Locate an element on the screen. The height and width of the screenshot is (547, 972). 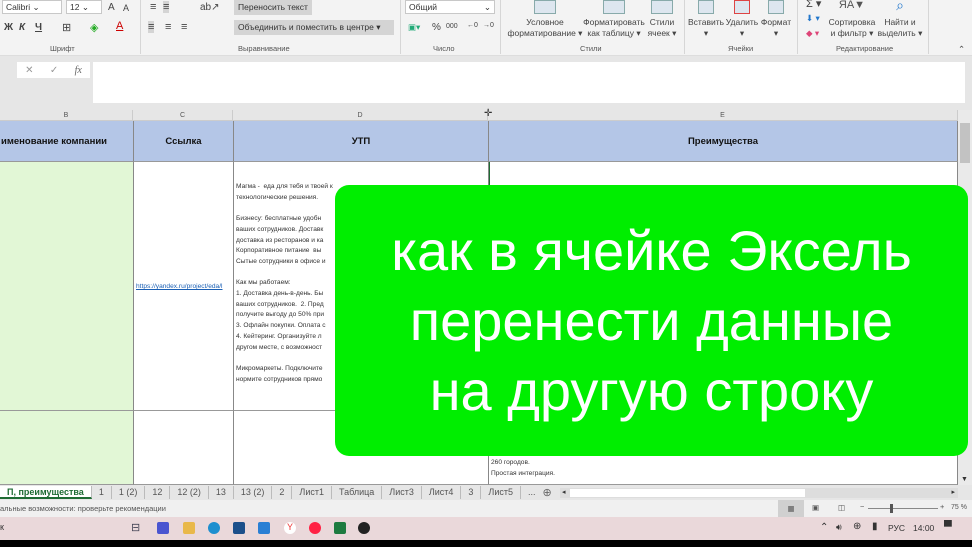
increase-decimal-icon: ←0 is located at coordinates (472, 25).